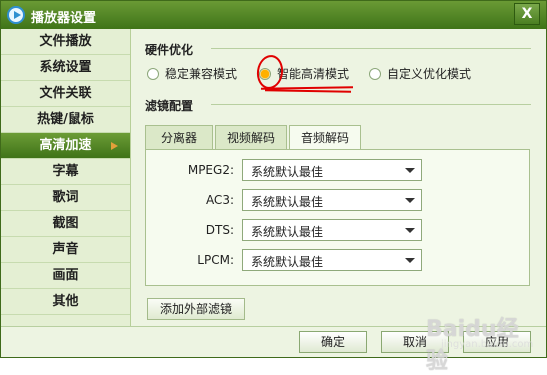 This screenshot has height=375, width=547. What do you see at coordinates (114, 146) in the screenshot?
I see `arrow-right-icon` at bounding box center [114, 146].